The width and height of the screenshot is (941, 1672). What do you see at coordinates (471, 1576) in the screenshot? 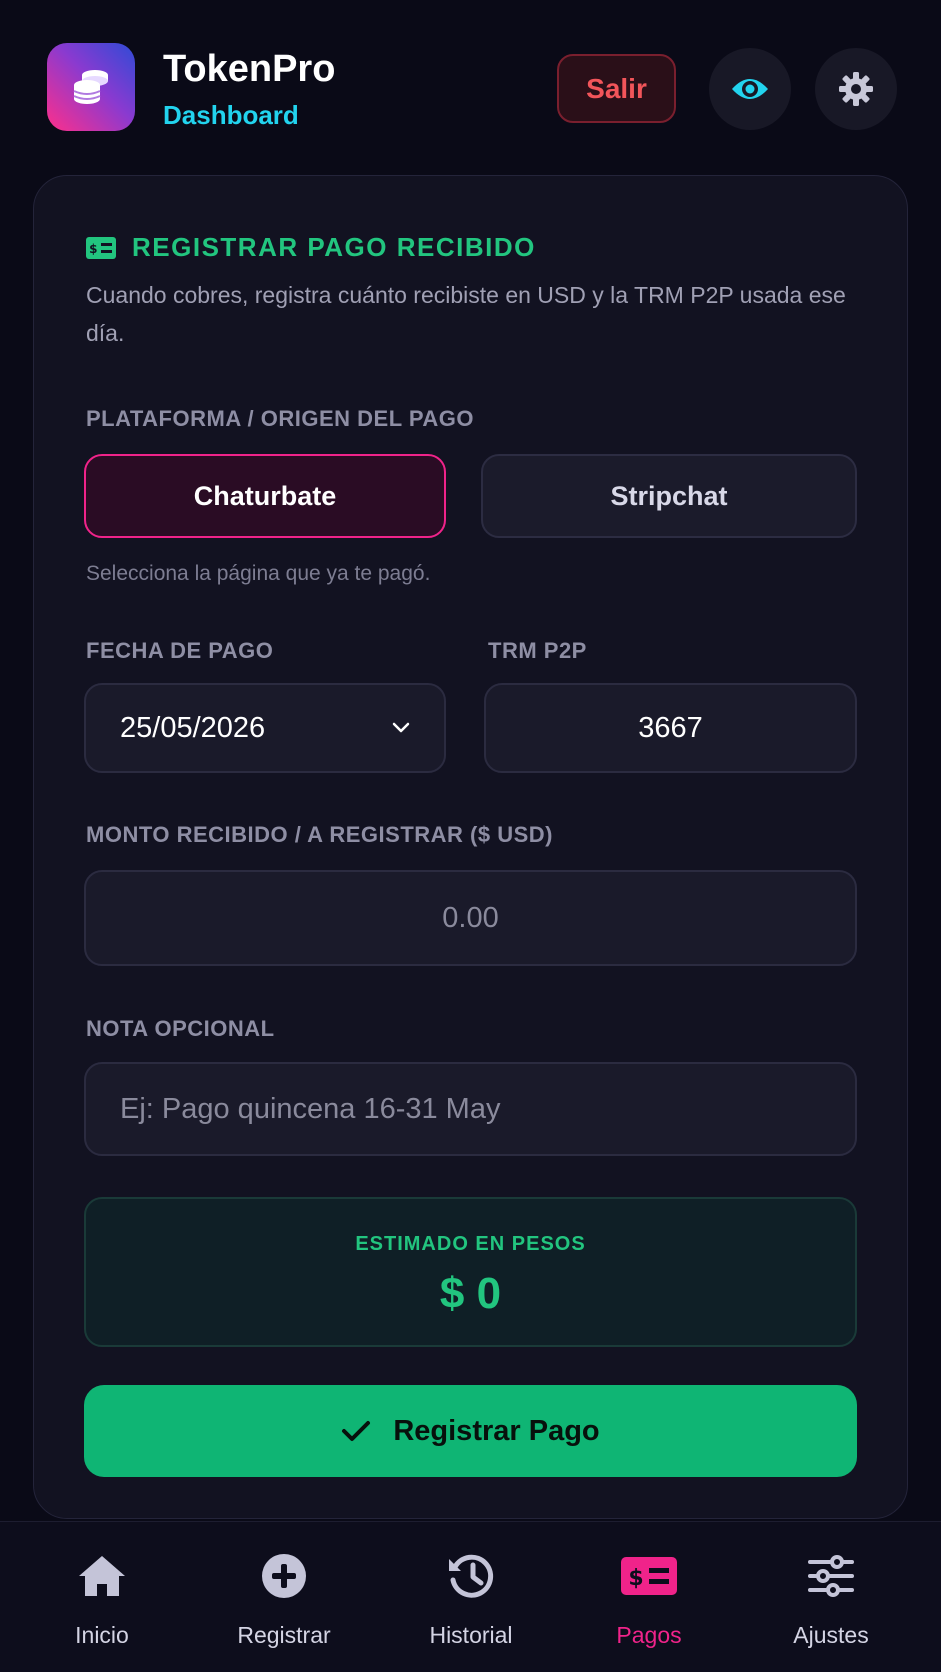
I see `history-icon` at bounding box center [471, 1576].